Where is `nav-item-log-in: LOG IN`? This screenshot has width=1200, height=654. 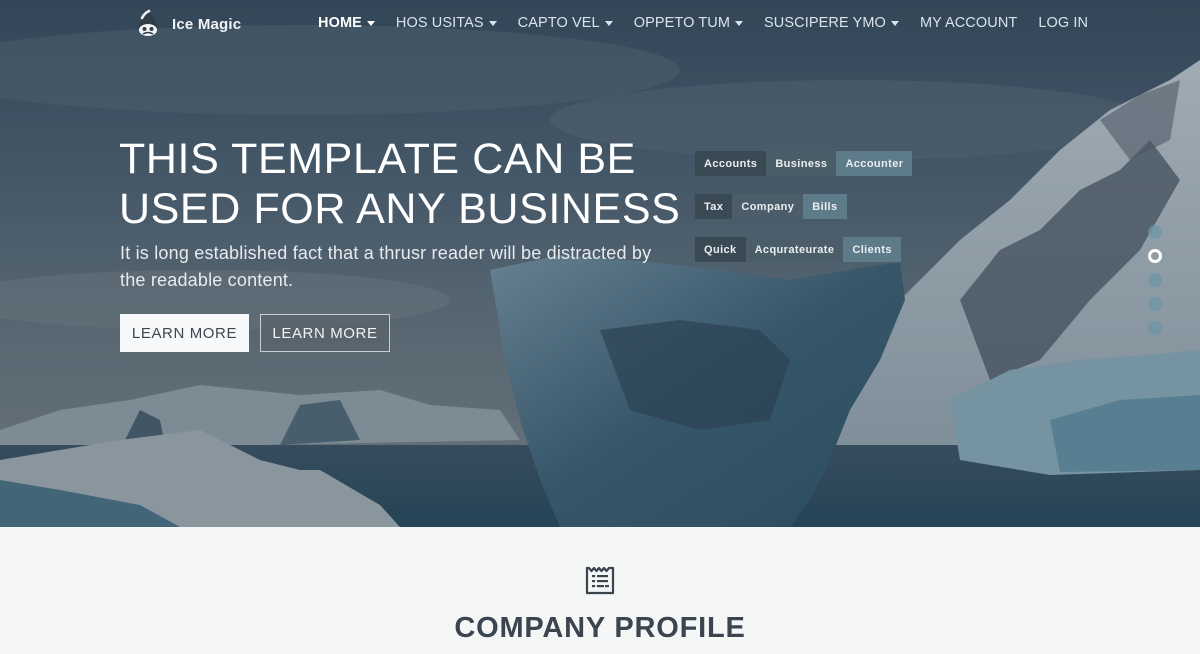
nav-item-log-in: LOG IN is located at coordinates (1063, 23).